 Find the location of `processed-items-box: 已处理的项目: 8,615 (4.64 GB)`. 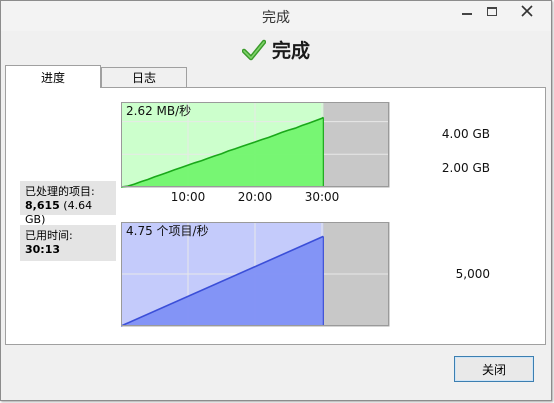

processed-items-box: 已处理的项目: 8,615 (4.64 GB) is located at coordinates (68, 203).